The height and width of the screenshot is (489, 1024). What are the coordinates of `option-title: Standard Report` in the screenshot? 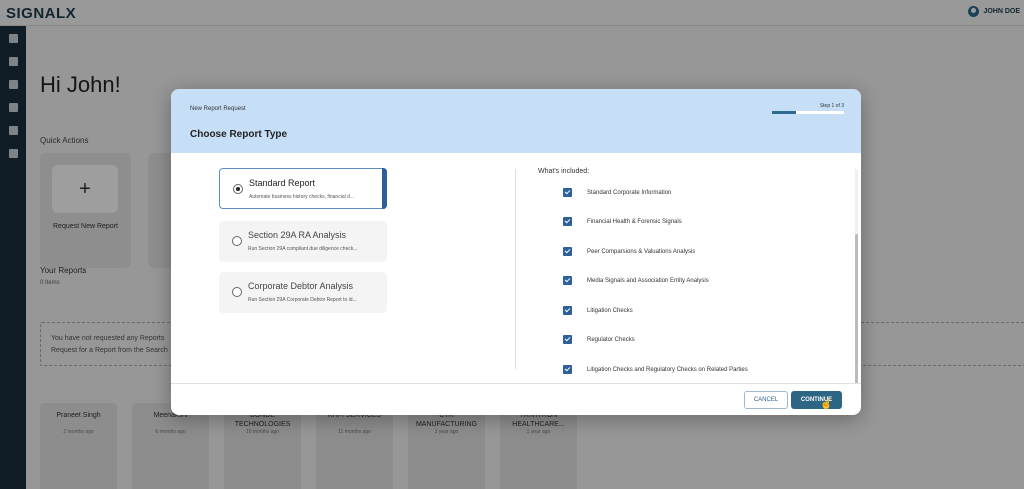 It's located at (282, 183).